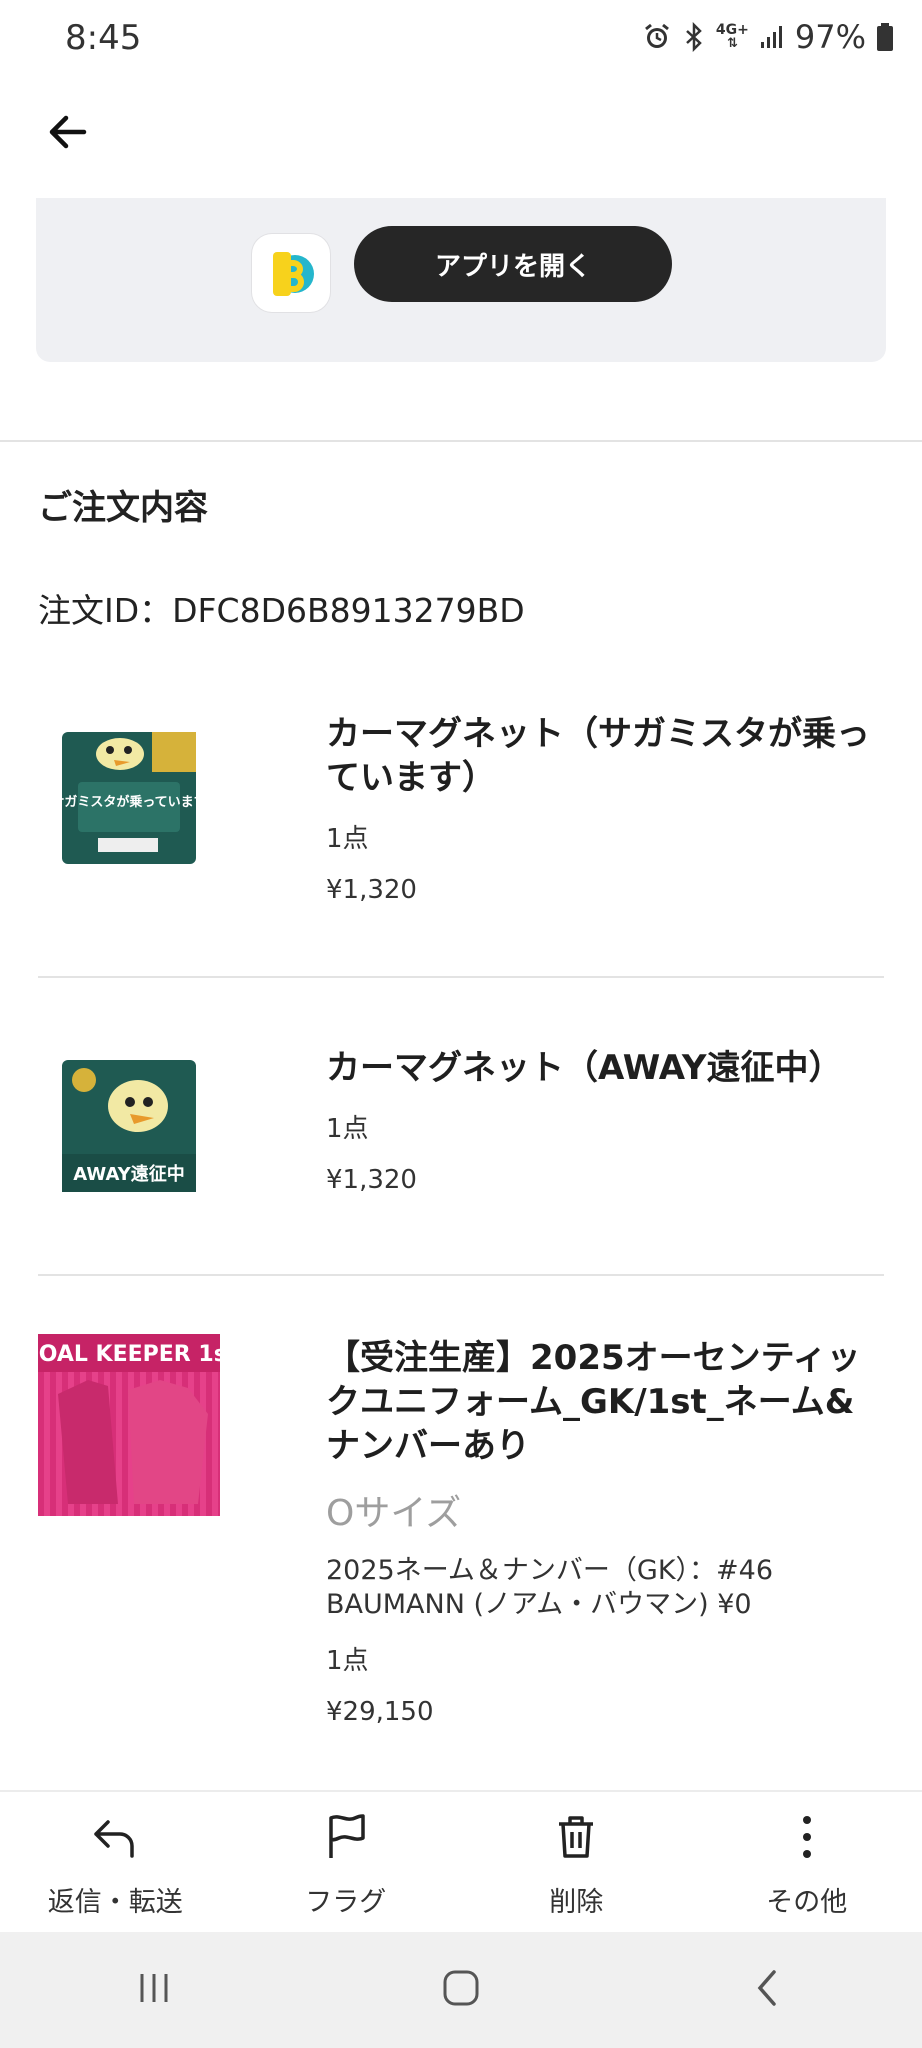 Image resolution: width=922 pixels, height=2048 pixels. I want to click on delete-button: 削除, so click(576, 1862).